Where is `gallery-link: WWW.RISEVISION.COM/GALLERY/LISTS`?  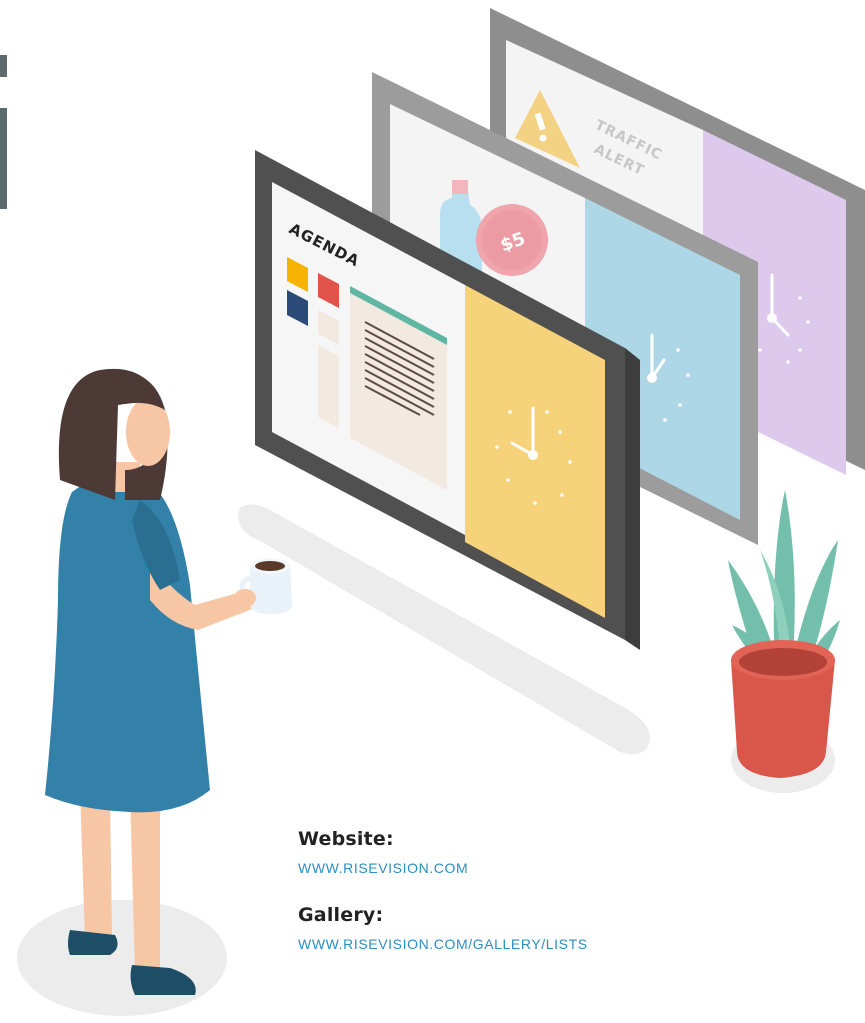 gallery-link: WWW.RISEVISION.COM/GALLERY/LISTS is located at coordinates (443, 944).